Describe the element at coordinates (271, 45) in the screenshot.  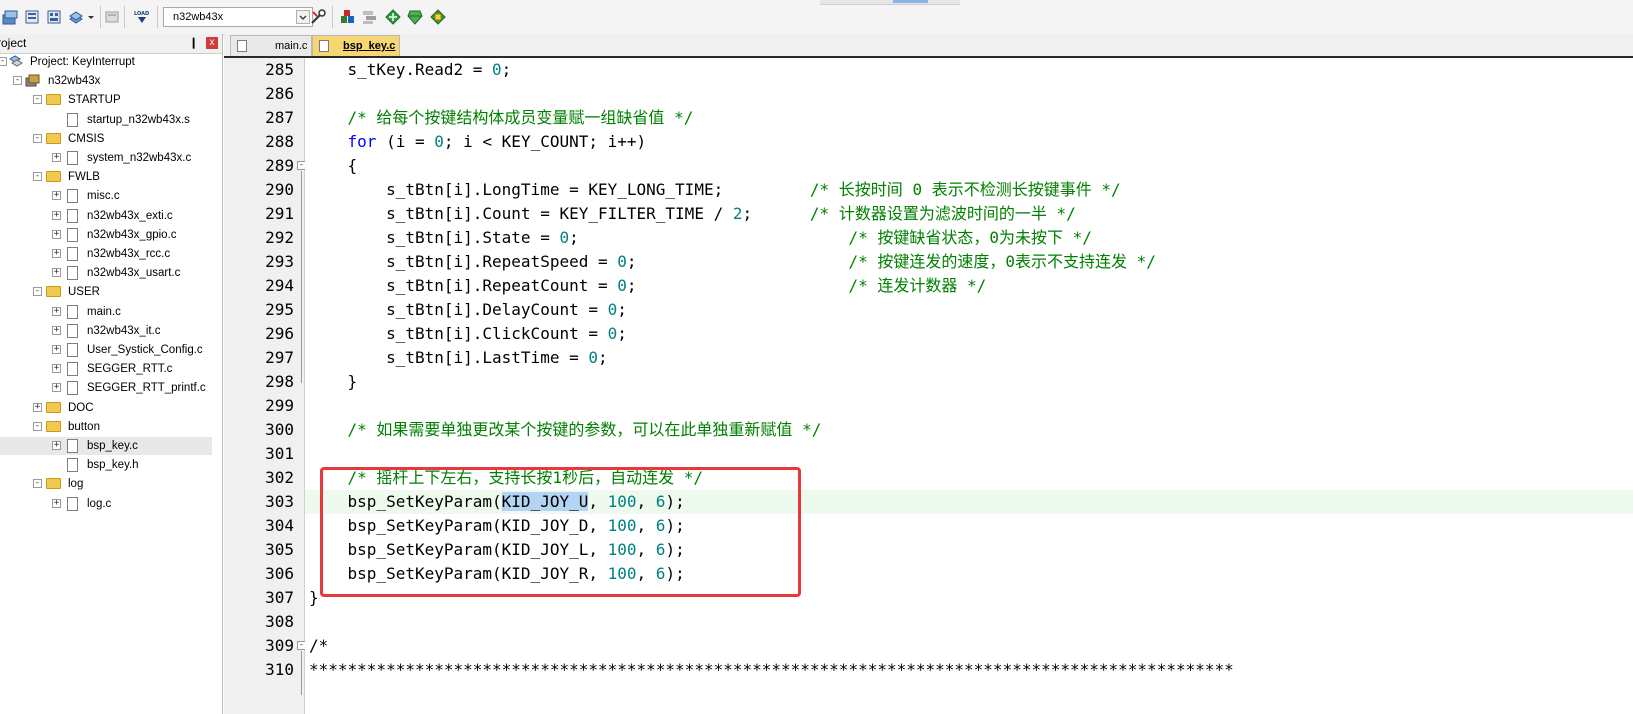
I see `tab-main-c: main.c` at that location.